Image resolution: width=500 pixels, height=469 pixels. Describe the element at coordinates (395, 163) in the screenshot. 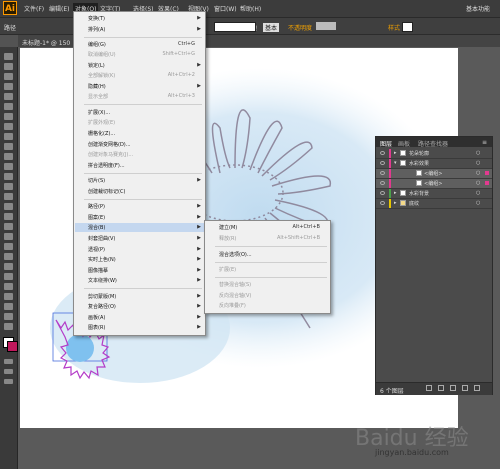

I see `expand-triangle-icon: ▾` at that location.